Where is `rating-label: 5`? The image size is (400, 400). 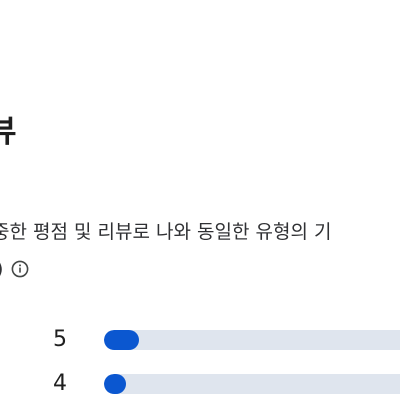
rating-label: 5 is located at coordinates (60, 339).